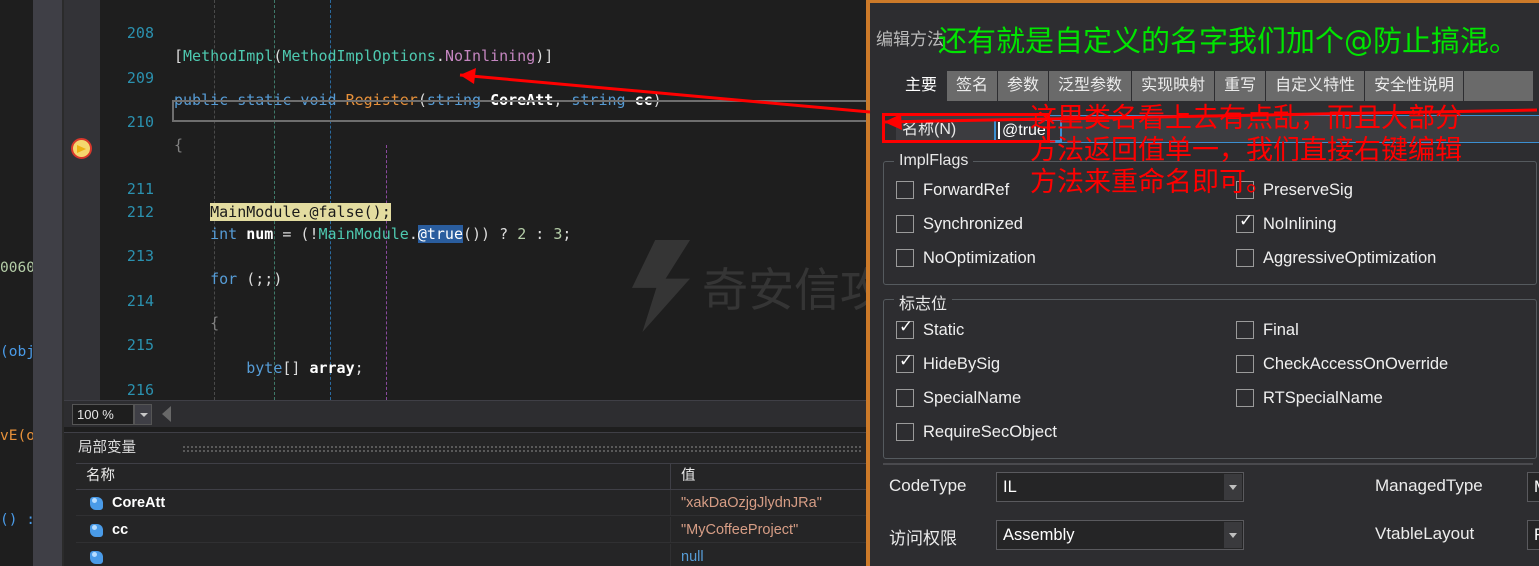 The width and height of the screenshot is (1539, 566). Describe the element at coordinates (922, 86) in the screenshot. I see `tab-main: 主要` at that location.